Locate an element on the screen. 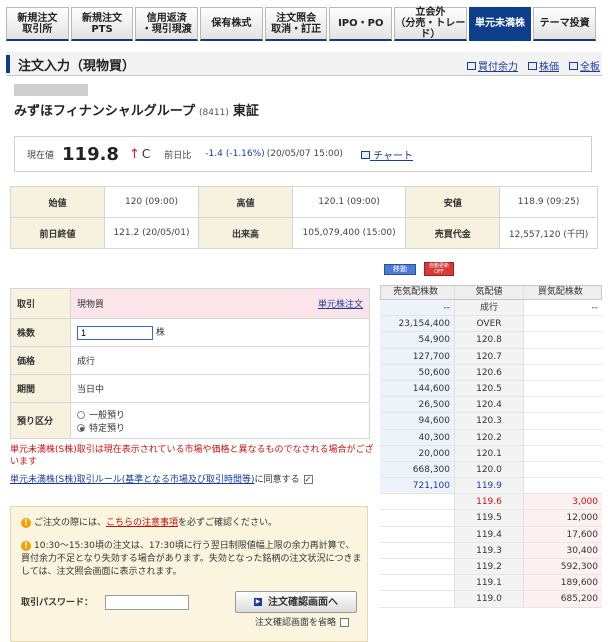 The height and width of the screenshot is (642, 608). stock-name: みずほフィナンシャルグループ (8411) 東証 is located at coordinates (136, 111).